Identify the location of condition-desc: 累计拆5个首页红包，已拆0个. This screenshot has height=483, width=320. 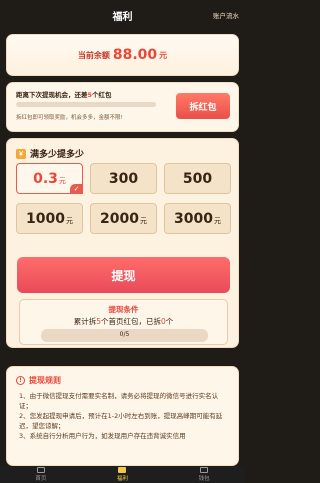
(123, 321).